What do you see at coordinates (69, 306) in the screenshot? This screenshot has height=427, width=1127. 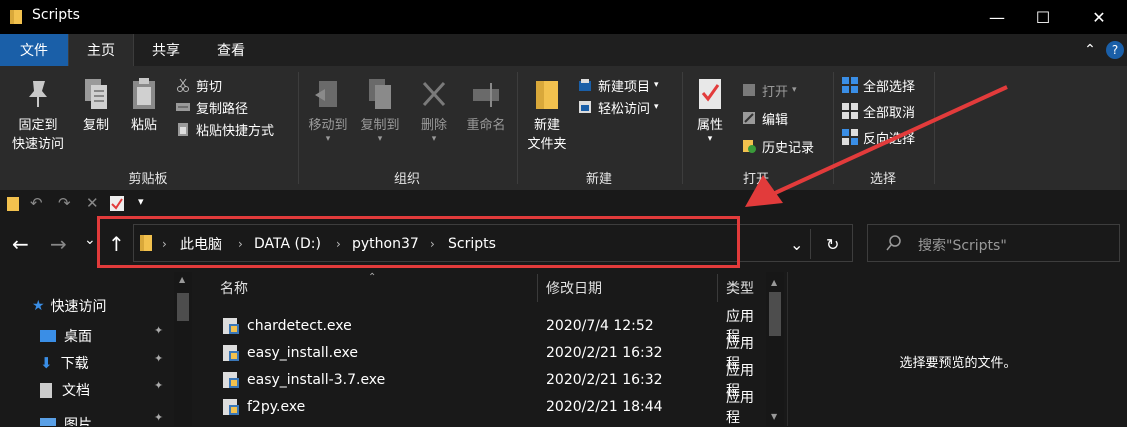 I see `sidebar-item-quick-access: ★ 快速访问` at bounding box center [69, 306].